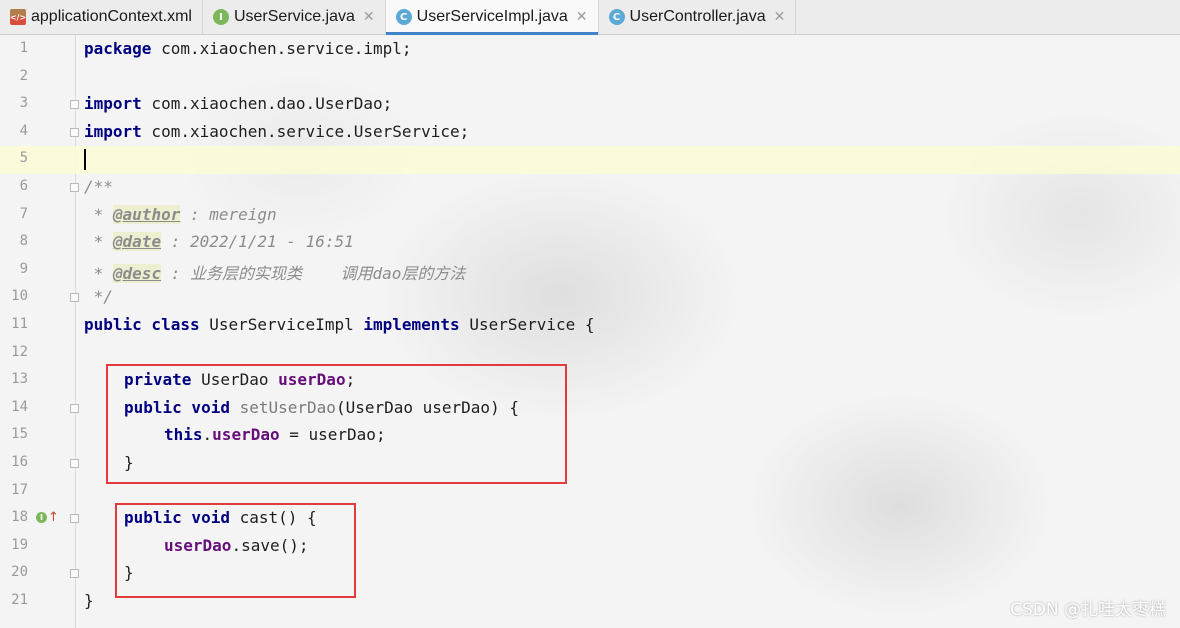  What do you see at coordinates (19, 296) in the screenshot?
I see `line-number: 10` at bounding box center [19, 296].